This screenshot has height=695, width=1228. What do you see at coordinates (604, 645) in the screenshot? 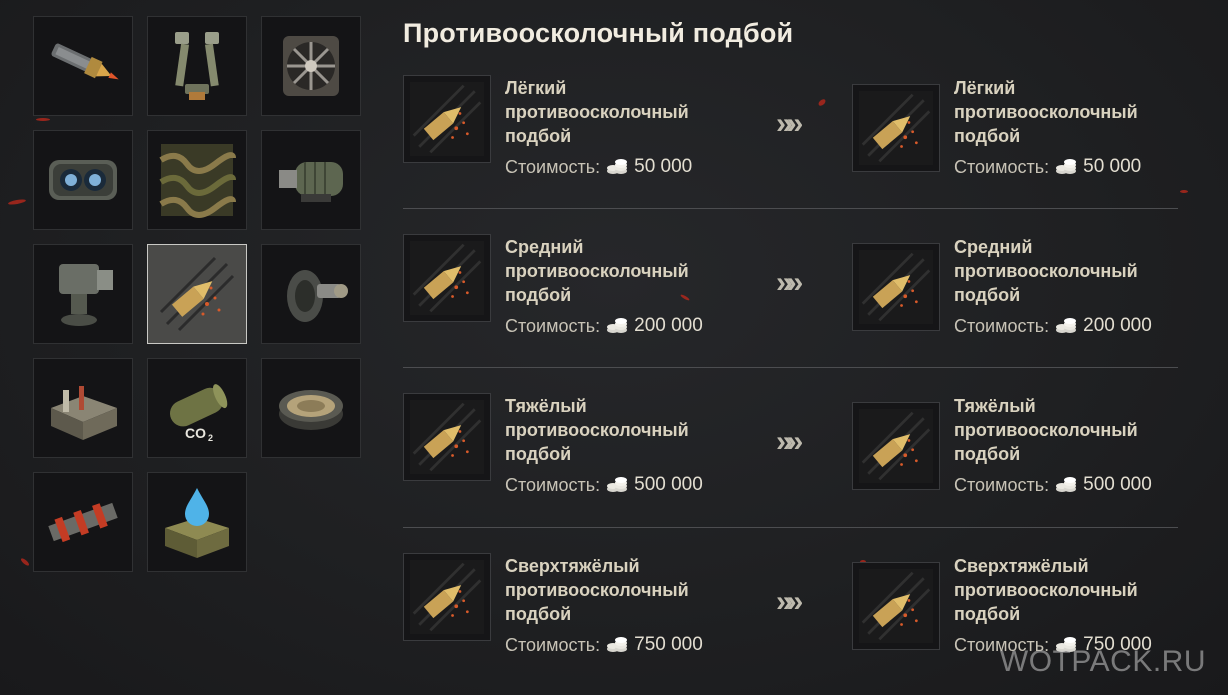
I see `equipment-cost: Стоимость: 750 000` at bounding box center [604, 645].